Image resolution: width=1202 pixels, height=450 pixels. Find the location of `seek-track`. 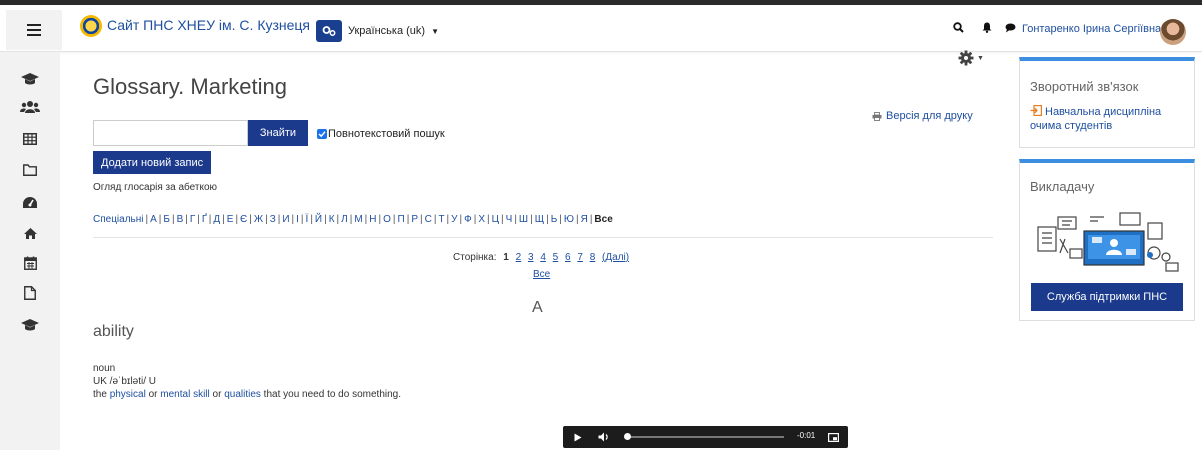

seek-track is located at coordinates (705, 437).